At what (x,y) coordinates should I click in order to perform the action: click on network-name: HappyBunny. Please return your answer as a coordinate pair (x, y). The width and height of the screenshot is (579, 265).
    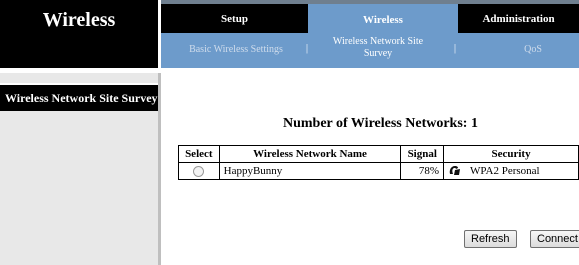
    Looking at the image, I should click on (310, 171).